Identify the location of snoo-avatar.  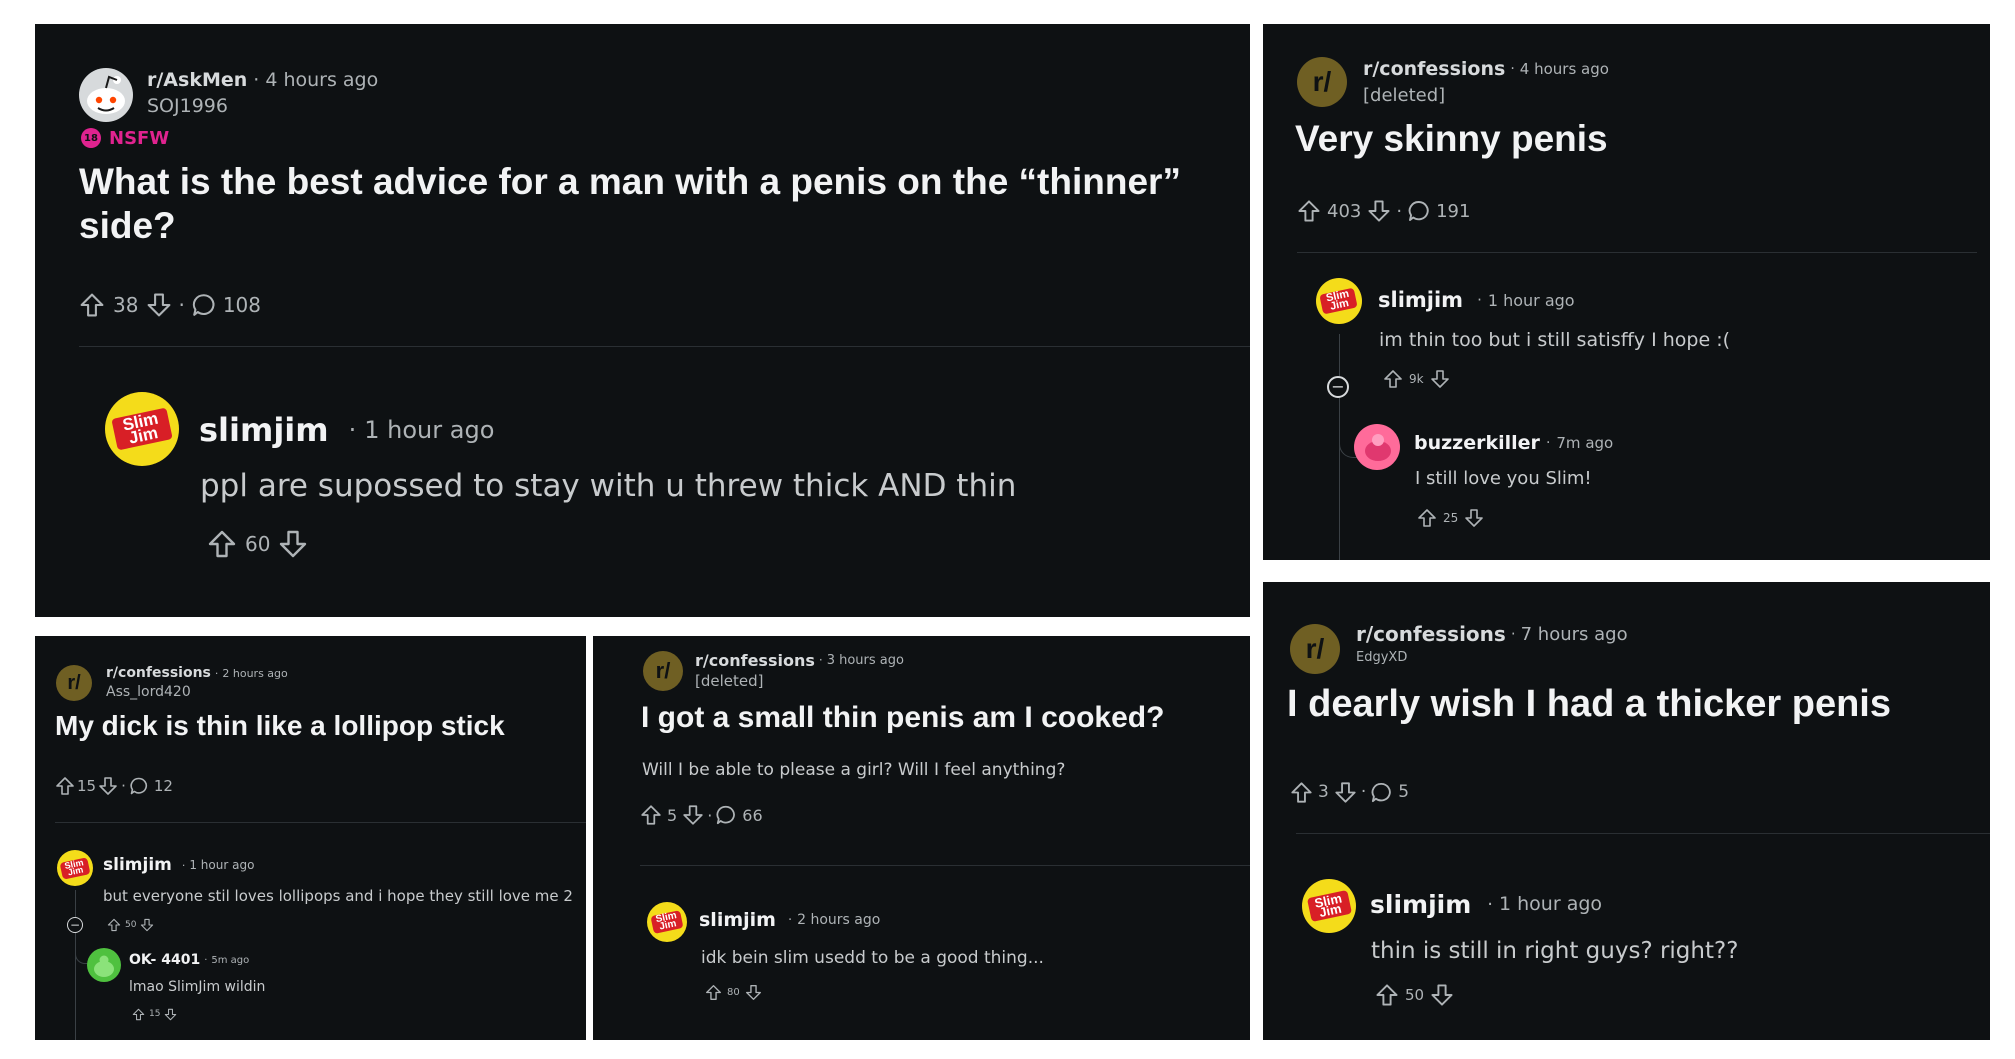
(106, 95).